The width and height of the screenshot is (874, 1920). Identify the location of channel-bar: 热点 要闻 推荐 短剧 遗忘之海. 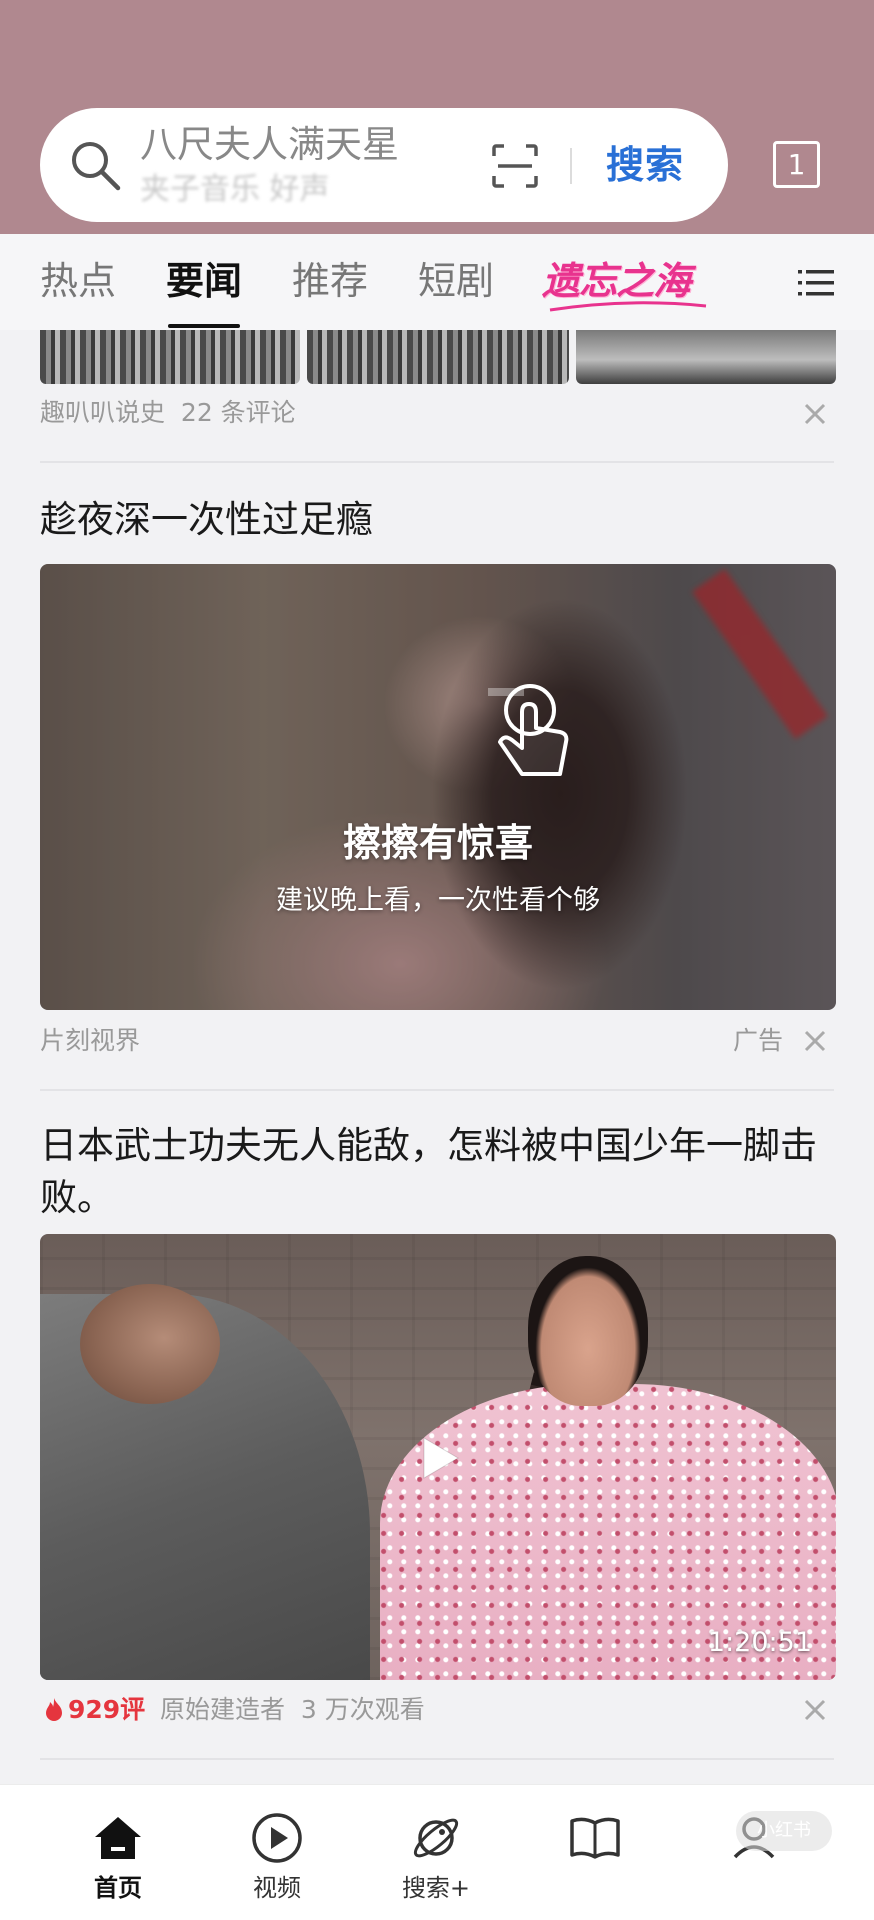
(437, 282).